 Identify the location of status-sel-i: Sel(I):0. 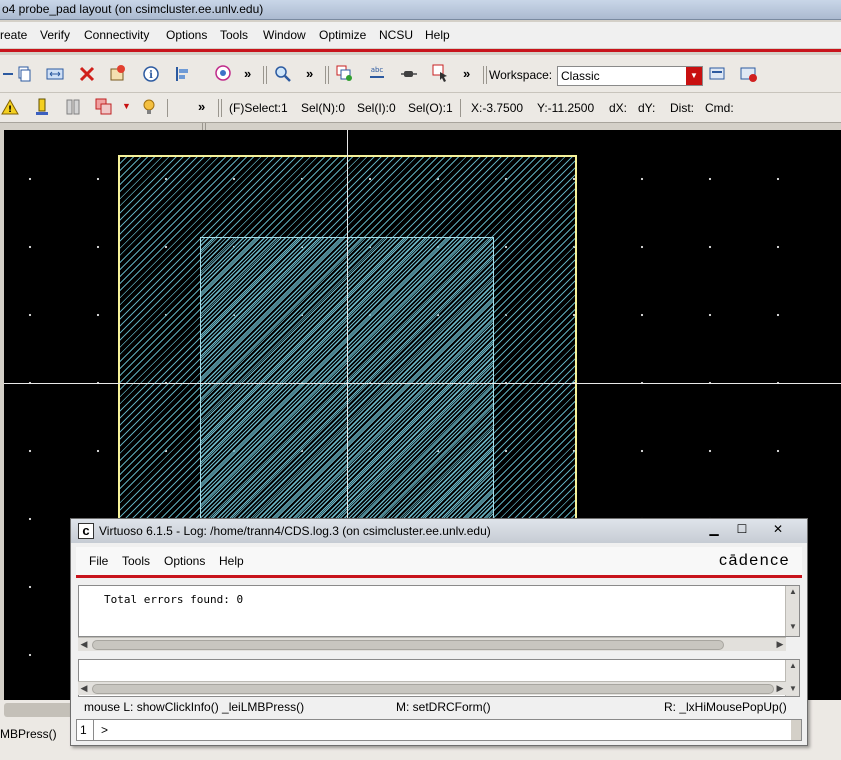
(376, 108).